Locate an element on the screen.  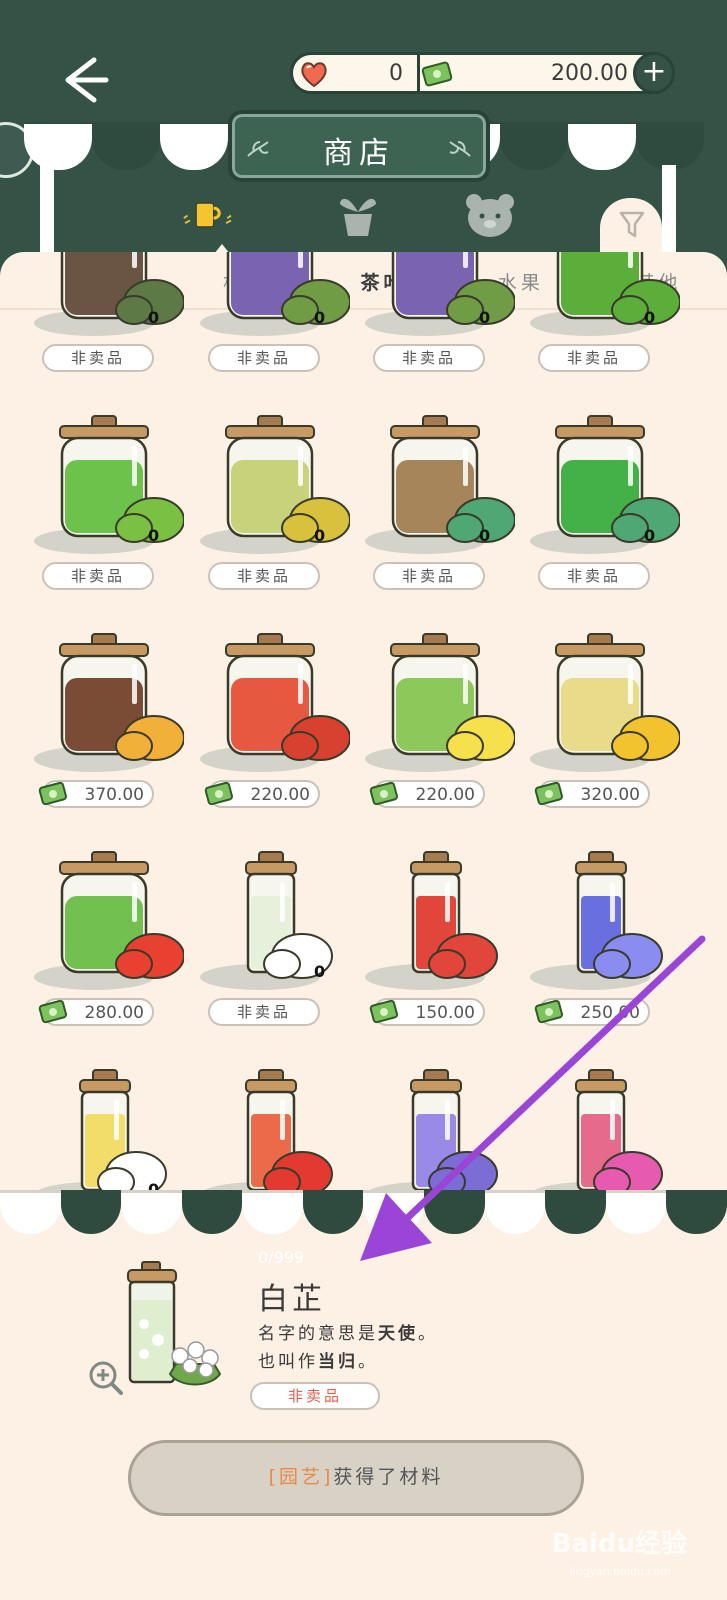
acquired-text: 获得了材料 is located at coordinates (388, 1477).